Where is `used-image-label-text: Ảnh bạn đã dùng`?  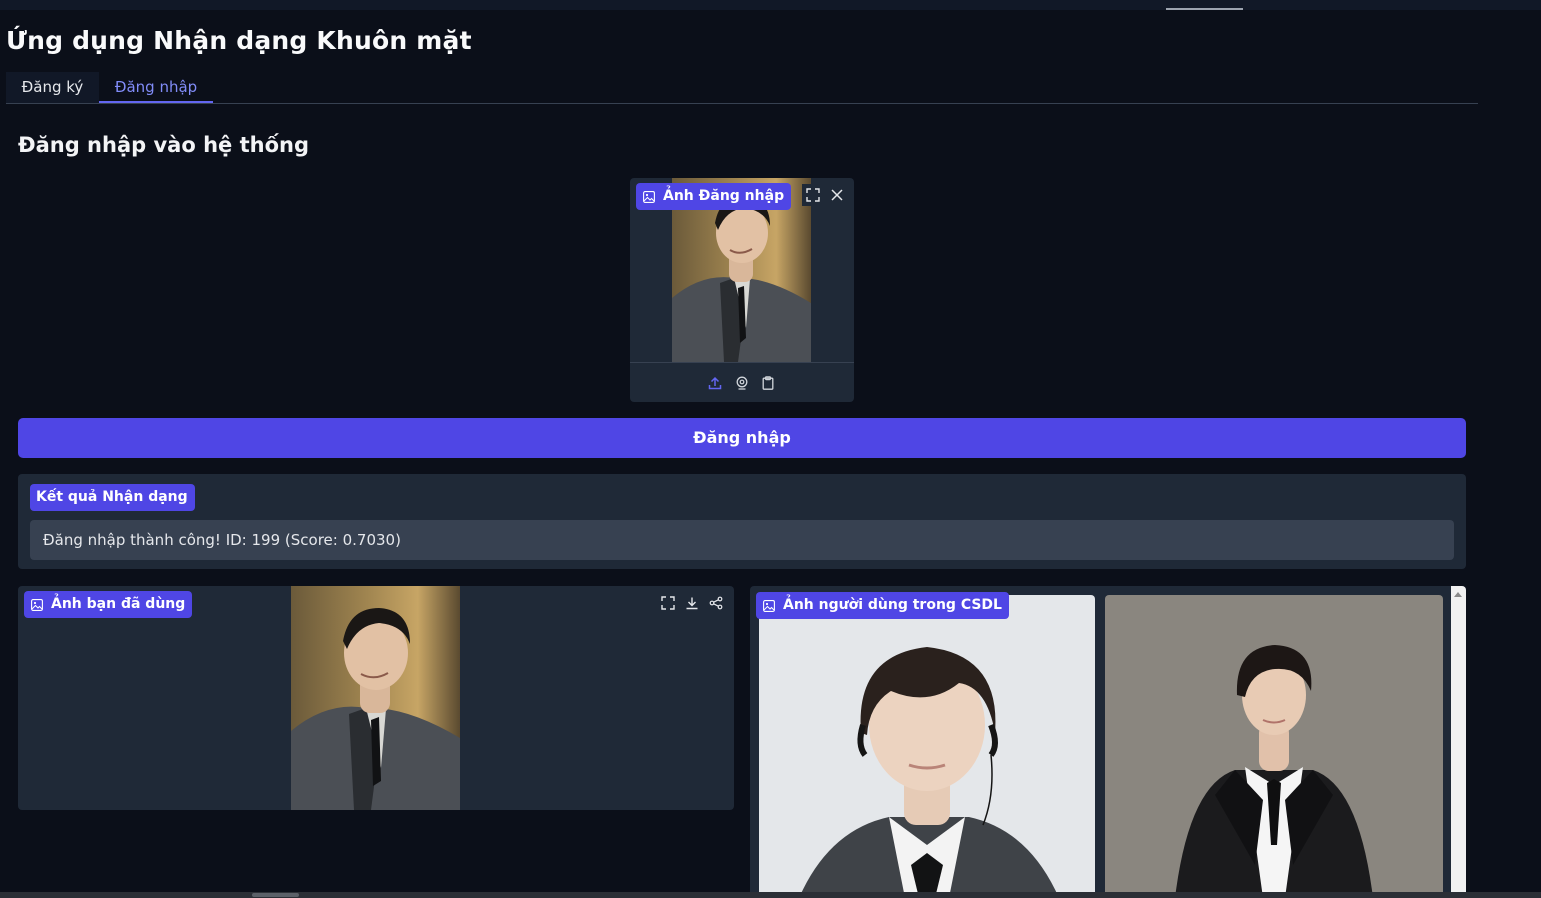
used-image-label-text: Ảnh bạn đã dùng is located at coordinates (118, 604).